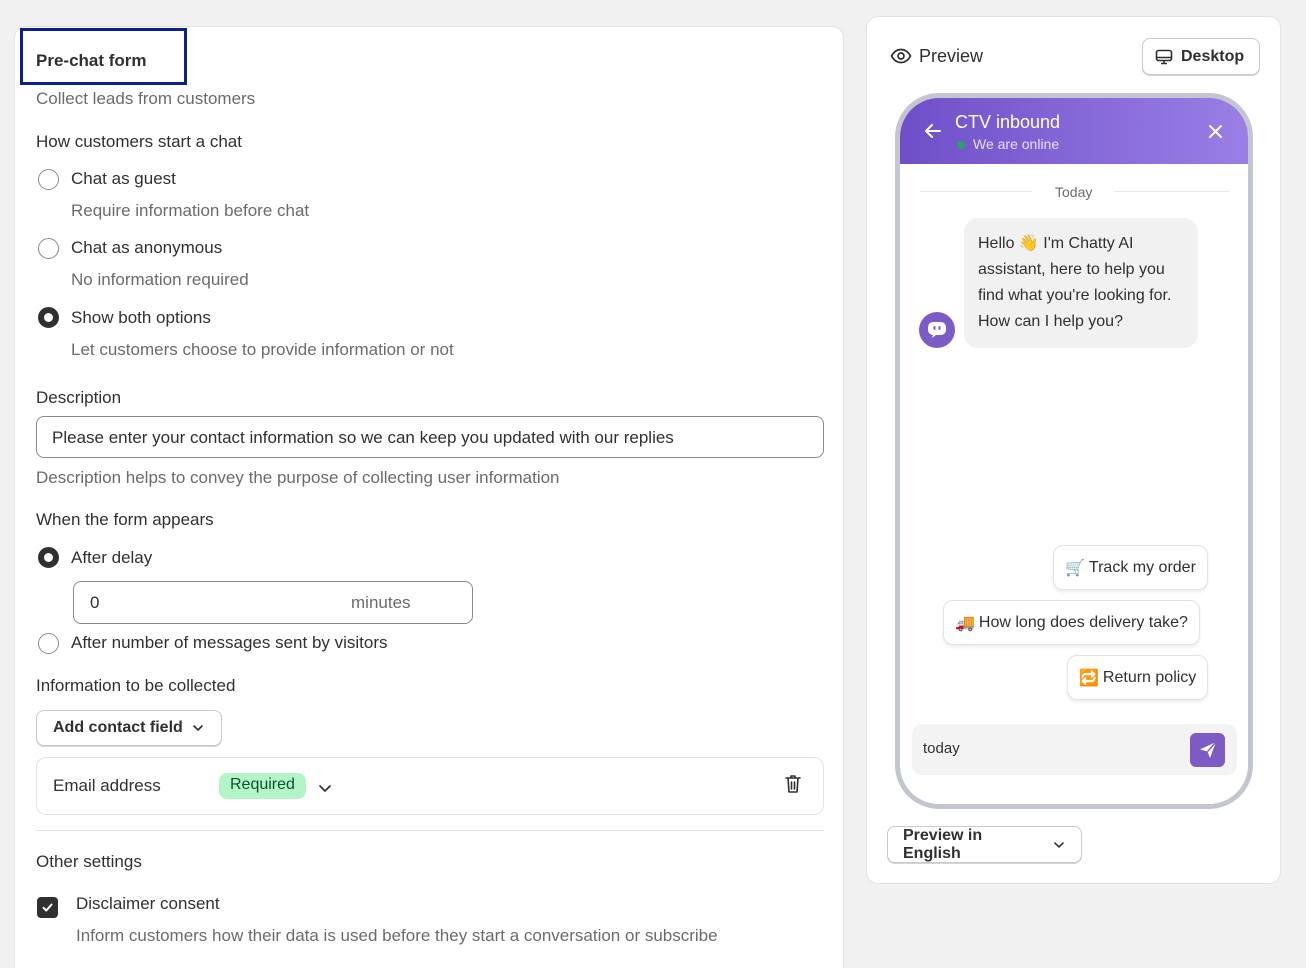 The height and width of the screenshot is (968, 1306). Describe the element at coordinates (381, 602) in the screenshot. I see `delay-unit: minutes` at that location.